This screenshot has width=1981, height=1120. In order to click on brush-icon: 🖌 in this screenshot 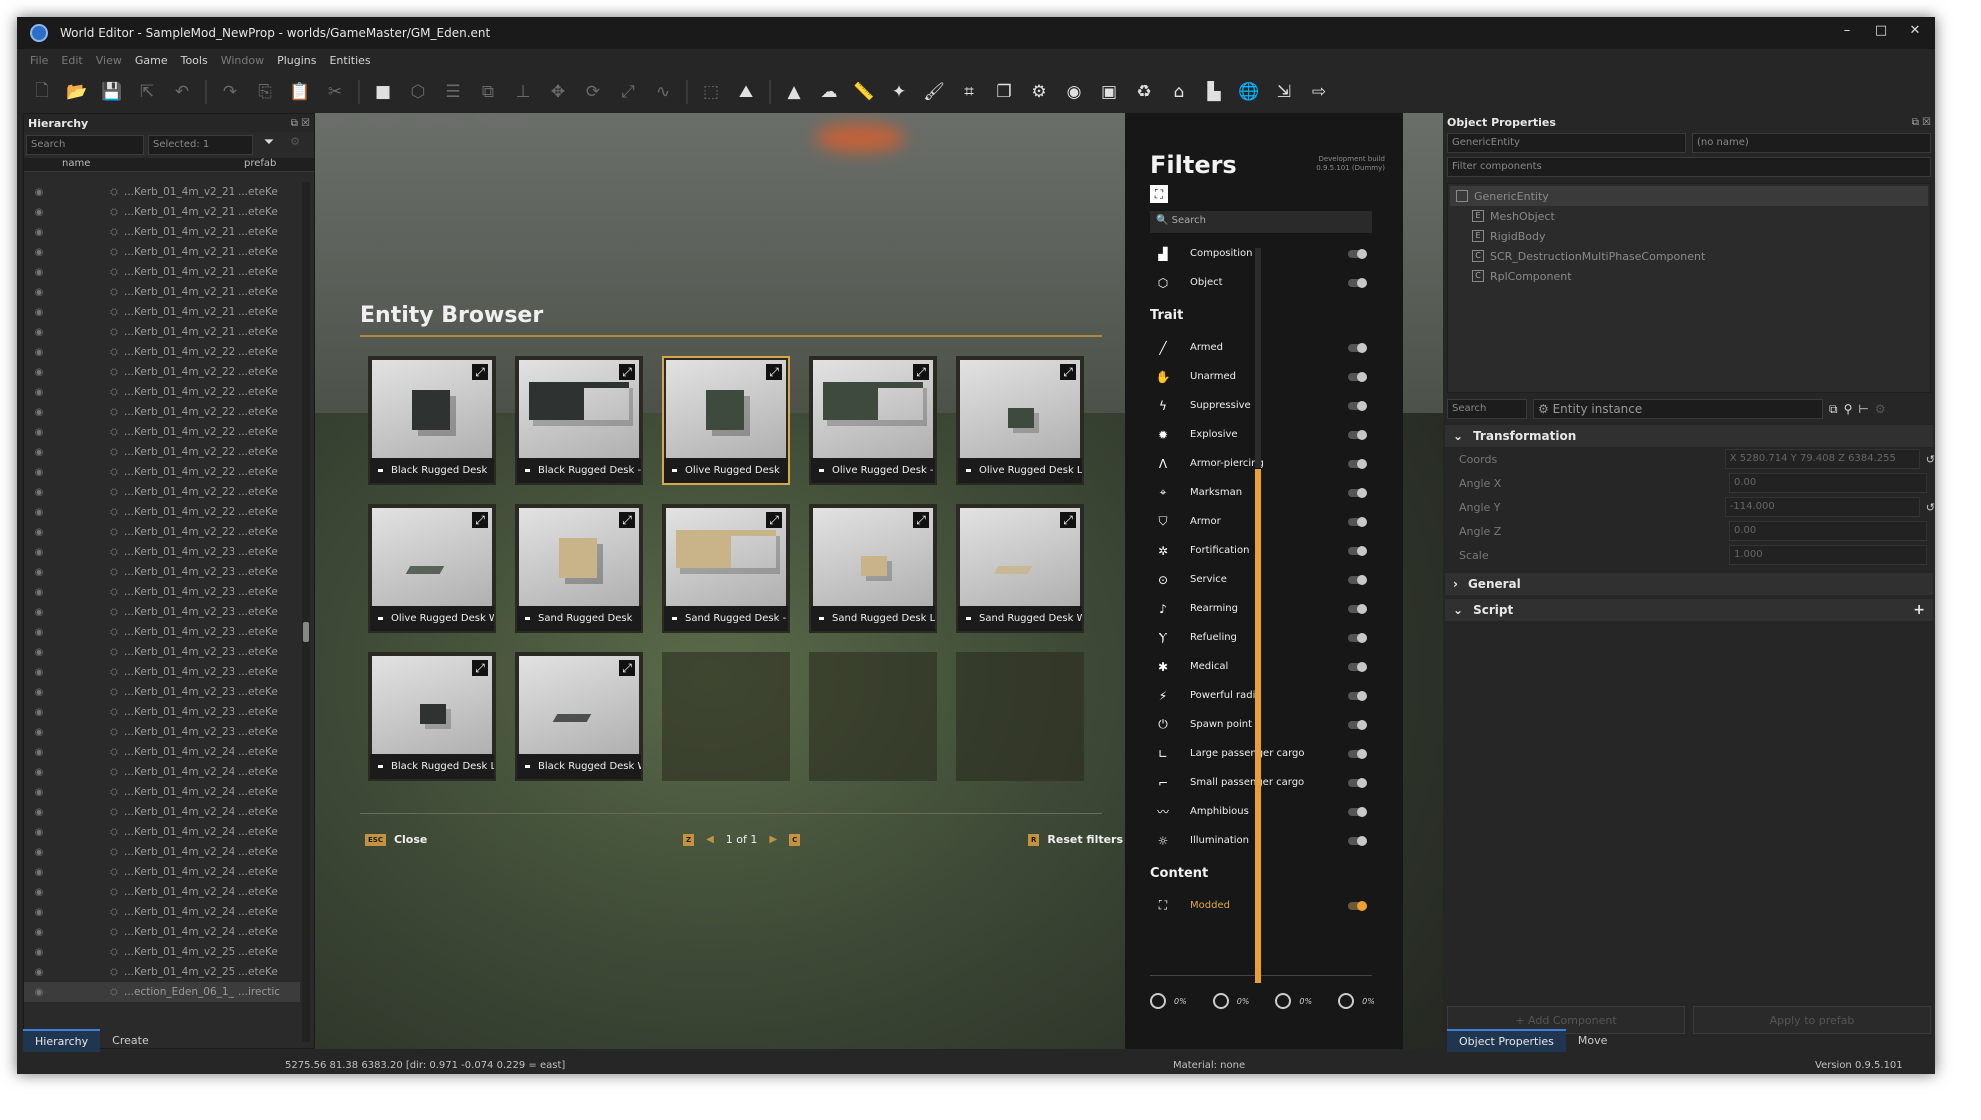, I will do `click(934, 92)`.